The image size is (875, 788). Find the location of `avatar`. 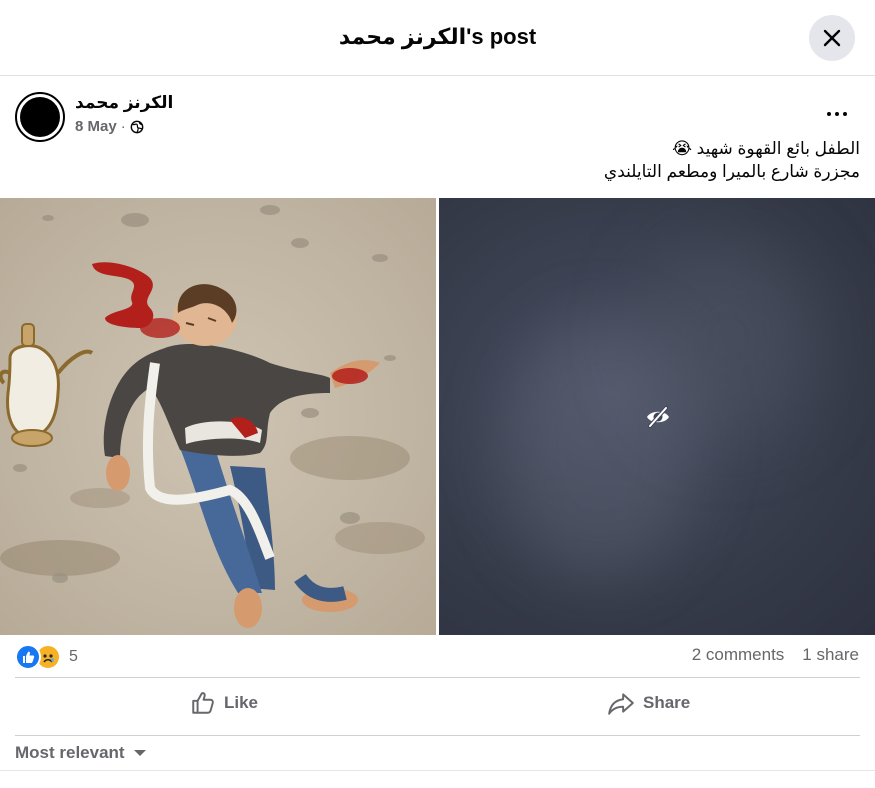

avatar is located at coordinates (40, 117).